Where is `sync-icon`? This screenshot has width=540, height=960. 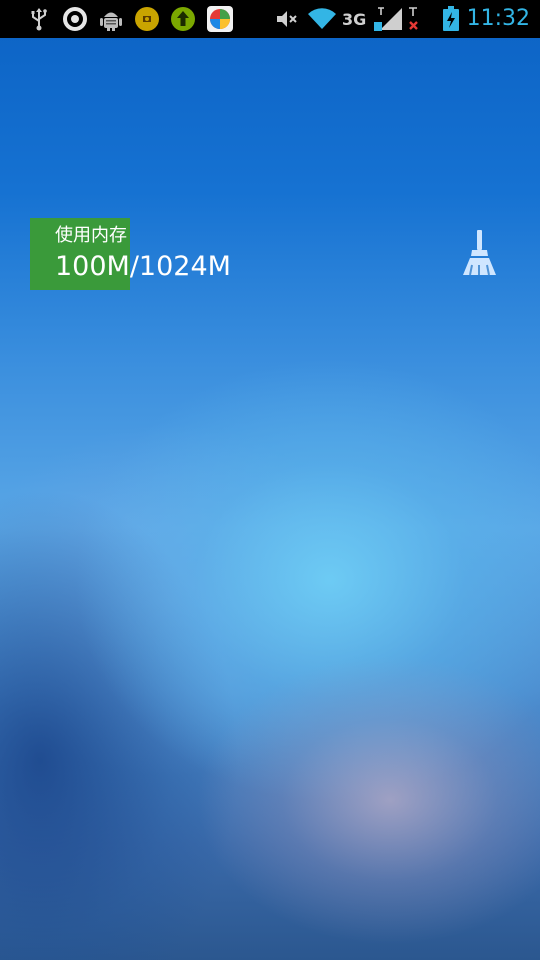 sync-icon is located at coordinates (75, 19).